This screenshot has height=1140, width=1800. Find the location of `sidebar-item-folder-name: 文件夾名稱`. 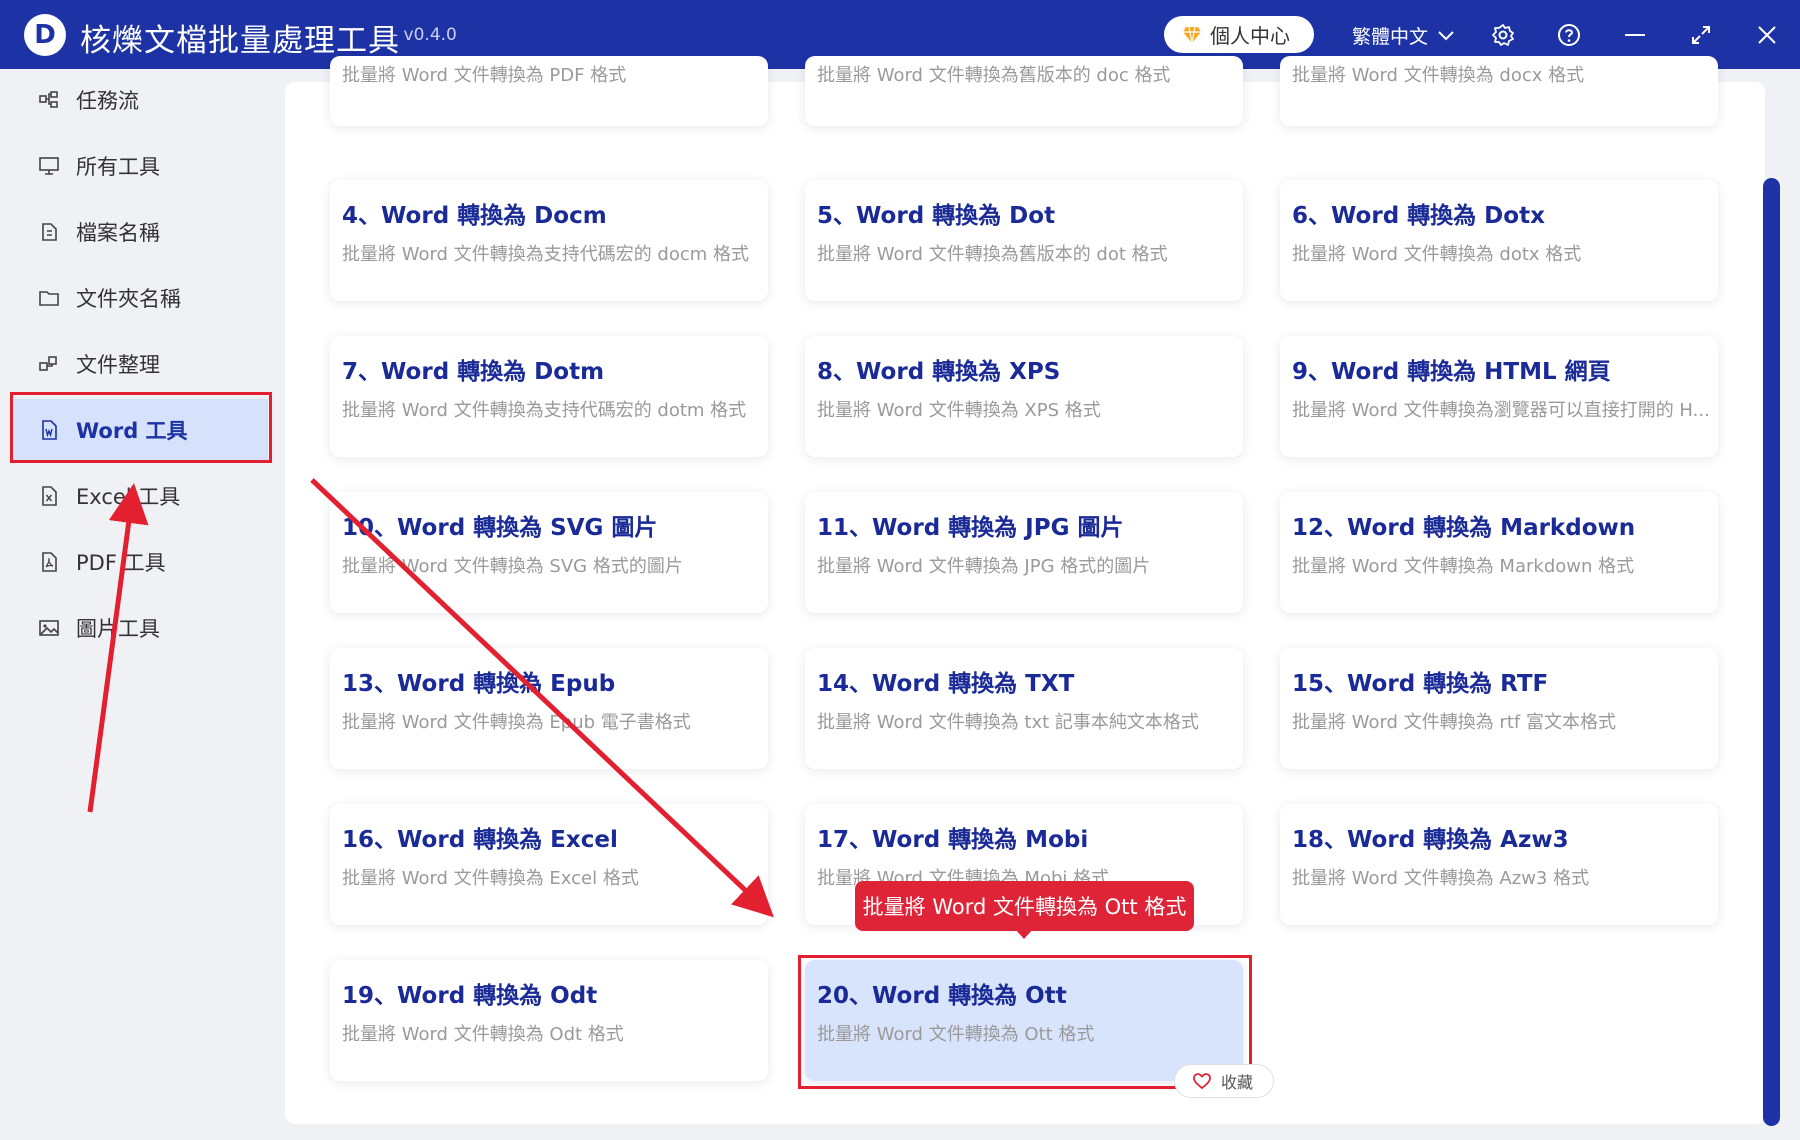

sidebar-item-folder-name: 文件夾名稱 is located at coordinates (140, 298).